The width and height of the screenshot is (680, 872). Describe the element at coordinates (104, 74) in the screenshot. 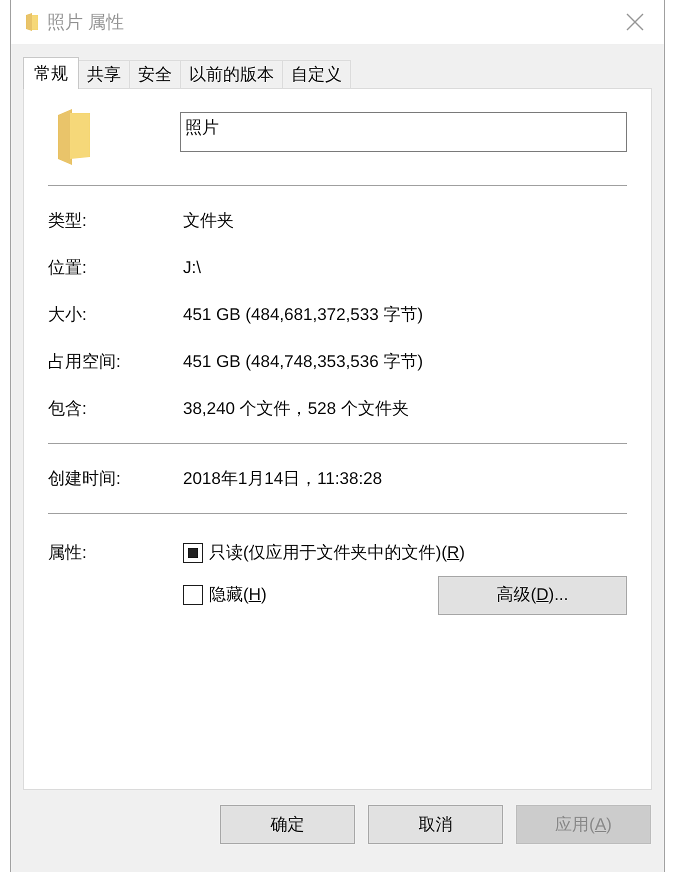

I see `tab: 共享` at that location.